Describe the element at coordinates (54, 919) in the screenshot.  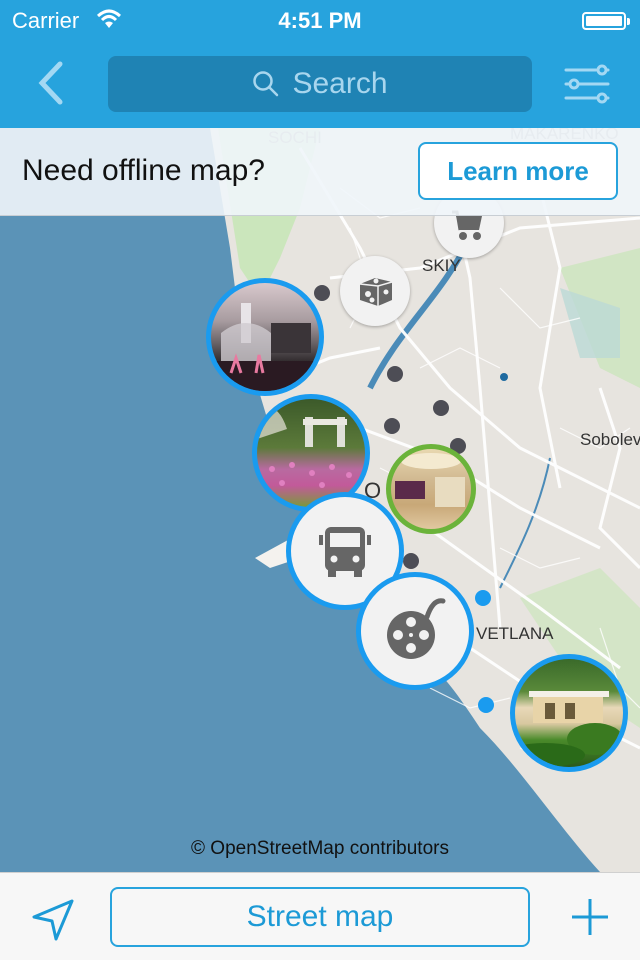
I see `location-arrow-icon` at that location.